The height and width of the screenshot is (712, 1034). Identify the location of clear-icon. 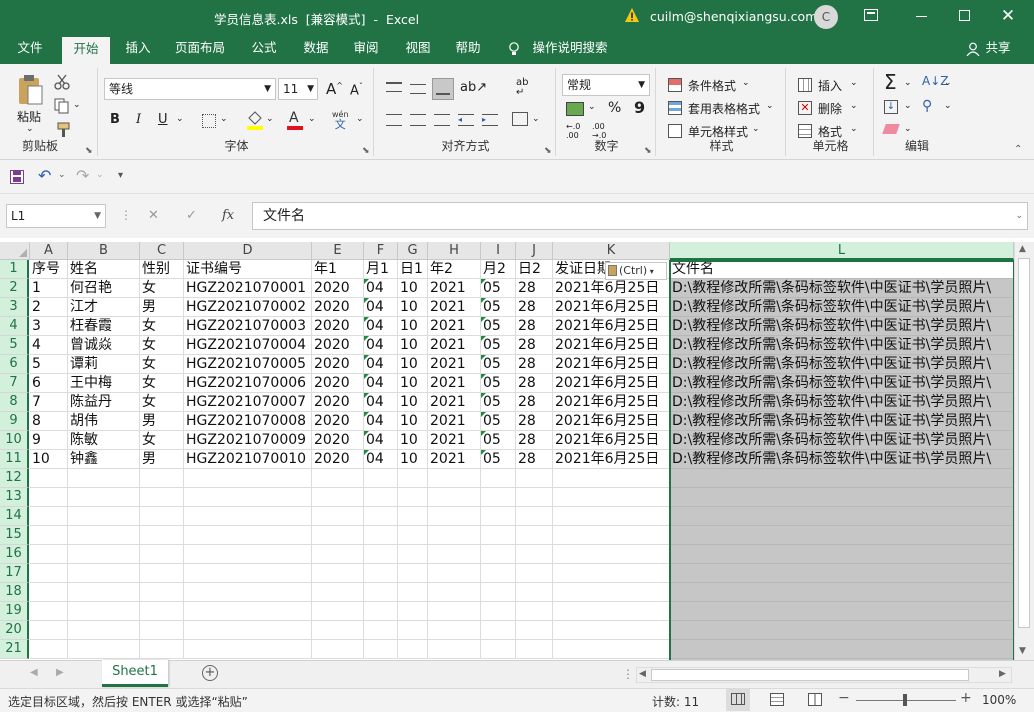
(891, 129).